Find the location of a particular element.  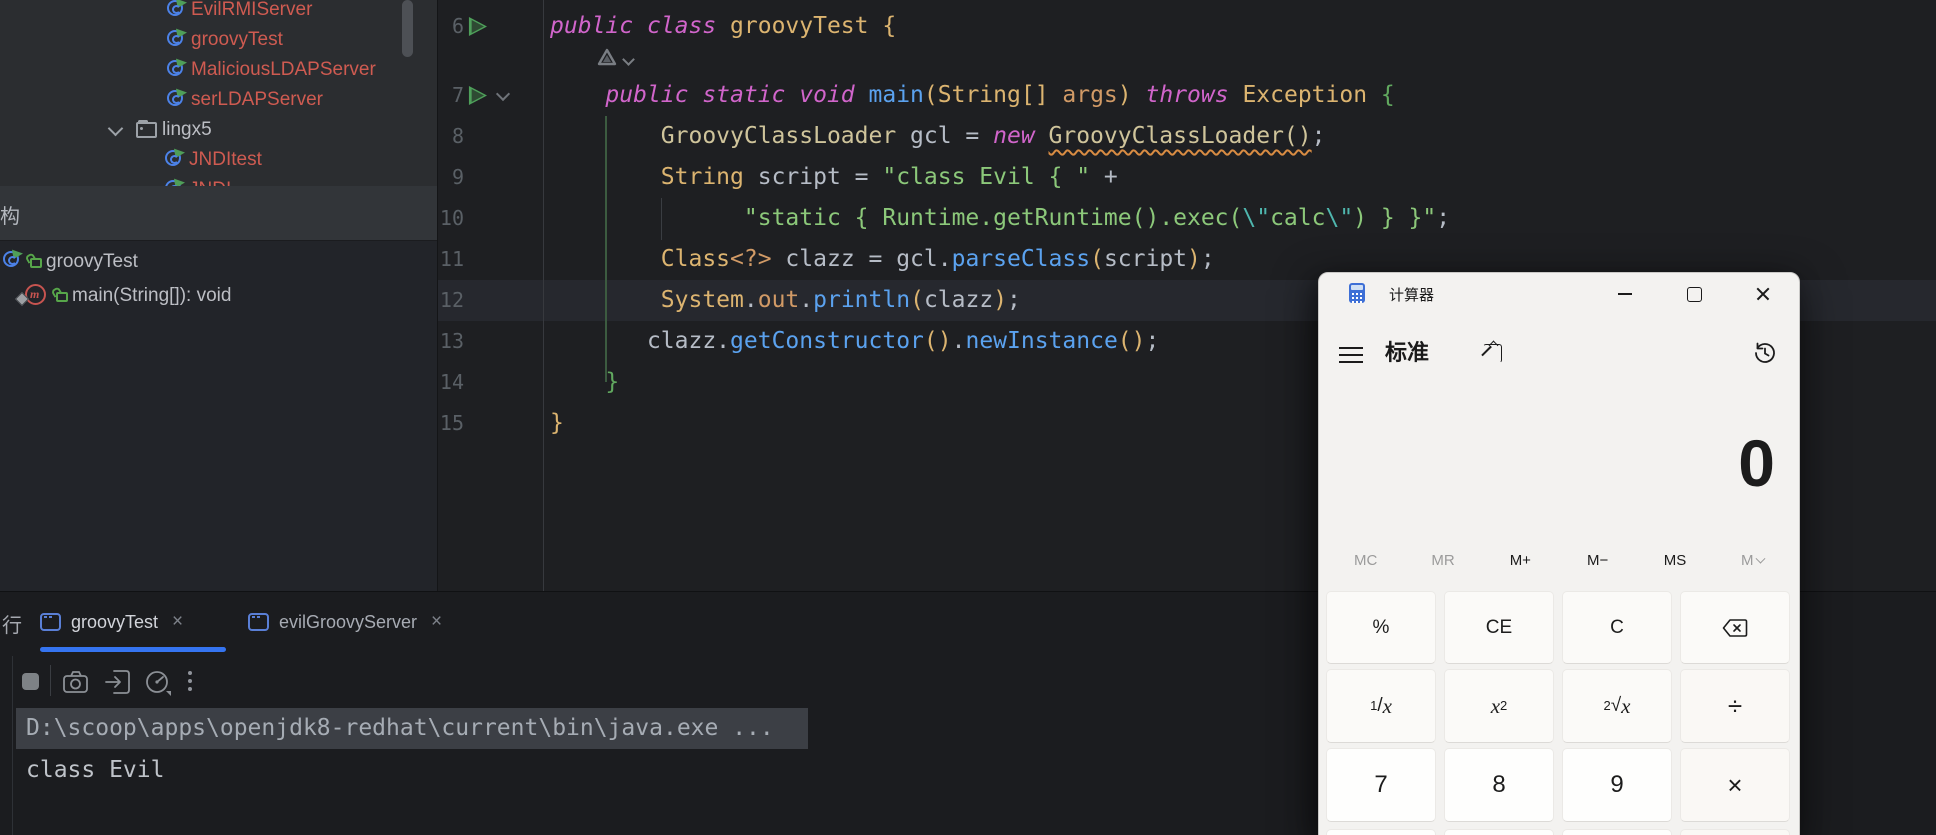

close-icon is located at coordinates (1763, 294).